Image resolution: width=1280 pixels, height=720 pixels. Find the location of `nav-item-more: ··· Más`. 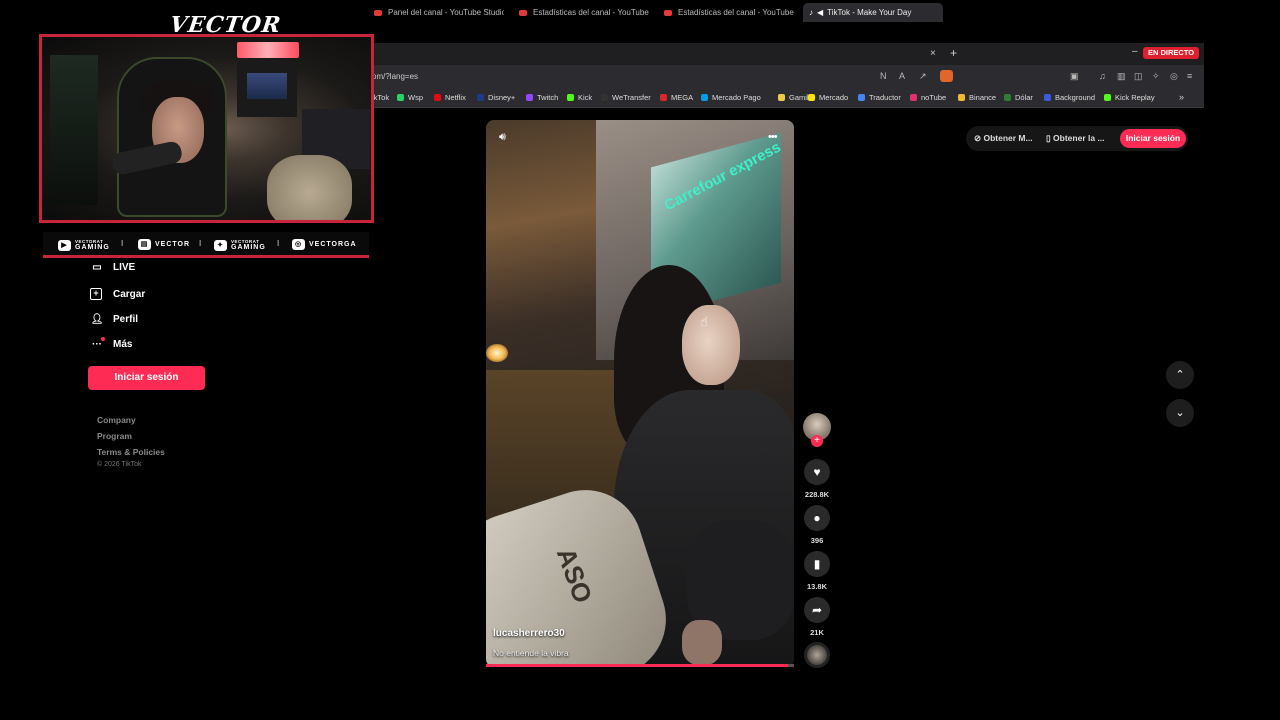

nav-item-more: ··· Más is located at coordinates (111, 344).